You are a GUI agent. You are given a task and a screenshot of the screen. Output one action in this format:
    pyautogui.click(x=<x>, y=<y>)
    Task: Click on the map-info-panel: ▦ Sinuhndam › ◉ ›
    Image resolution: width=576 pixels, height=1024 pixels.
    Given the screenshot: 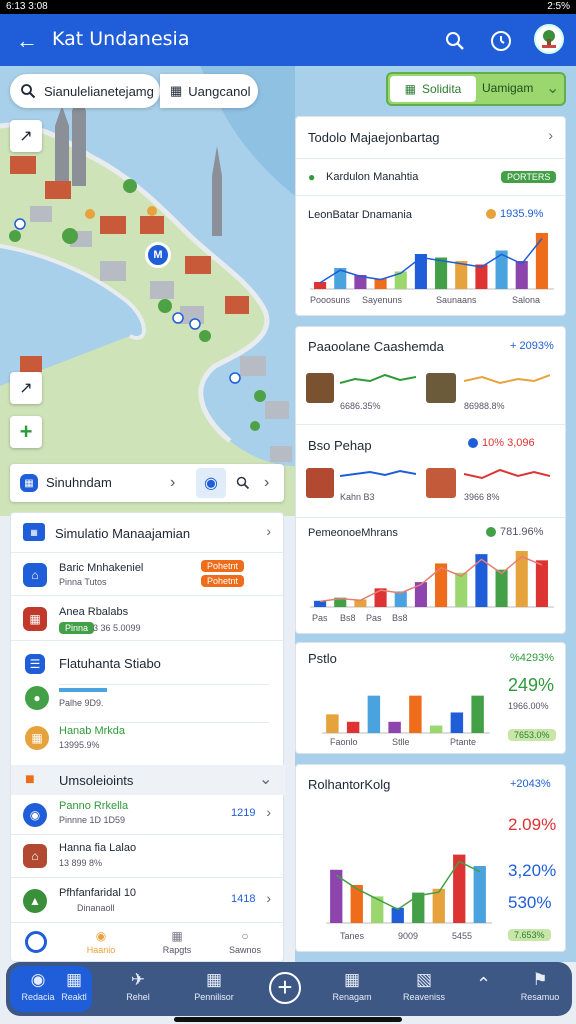 What is the action you would take?
    pyautogui.click(x=147, y=483)
    